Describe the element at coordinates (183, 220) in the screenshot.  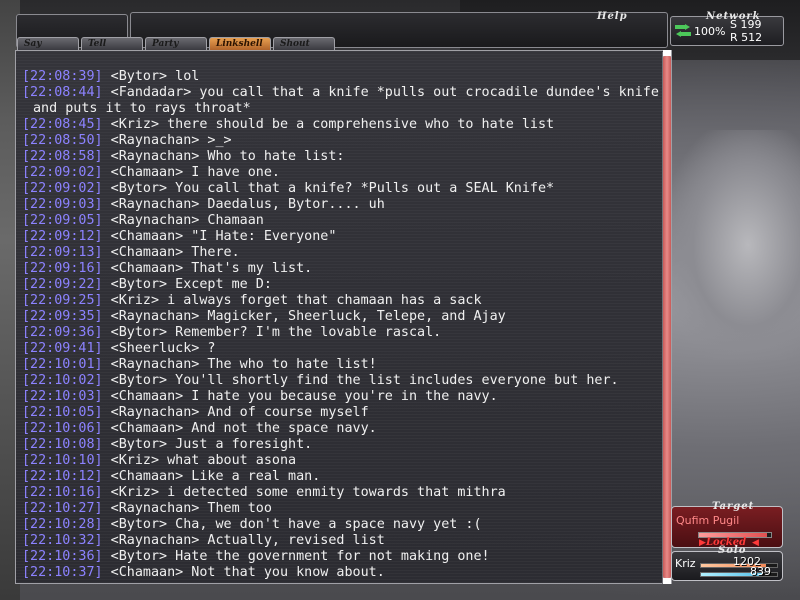
I see `chat-message: <Raynachan> Chamaan` at that location.